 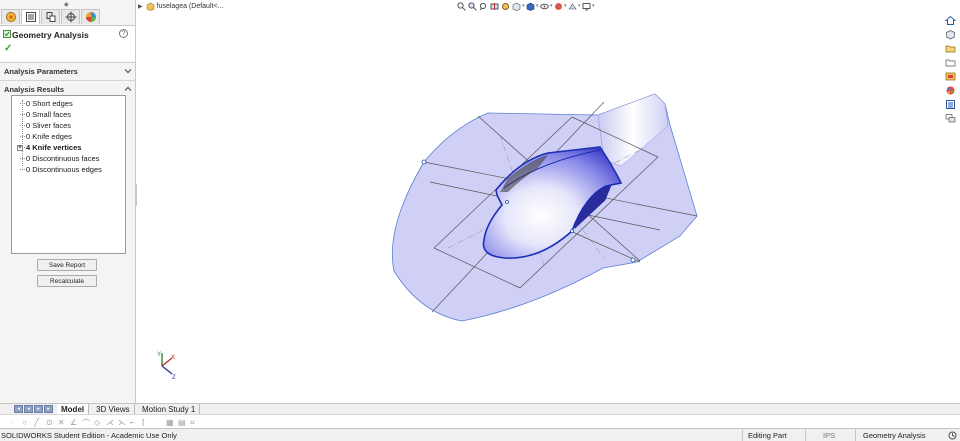 I want to click on feature-manager-icon, so click(x=10, y=17).